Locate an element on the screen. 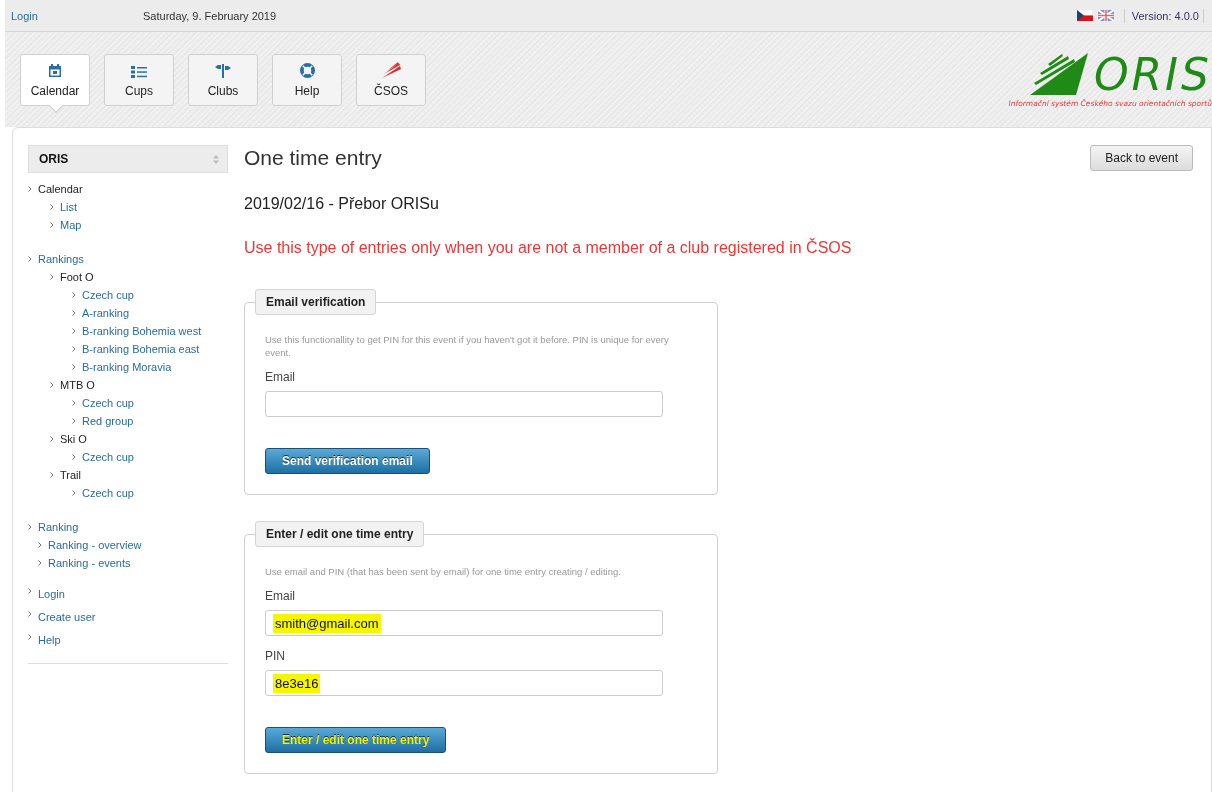 Image resolution: width=1212 pixels, height=792 pixels. menu-item: A-ranking is located at coordinates (106, 313).